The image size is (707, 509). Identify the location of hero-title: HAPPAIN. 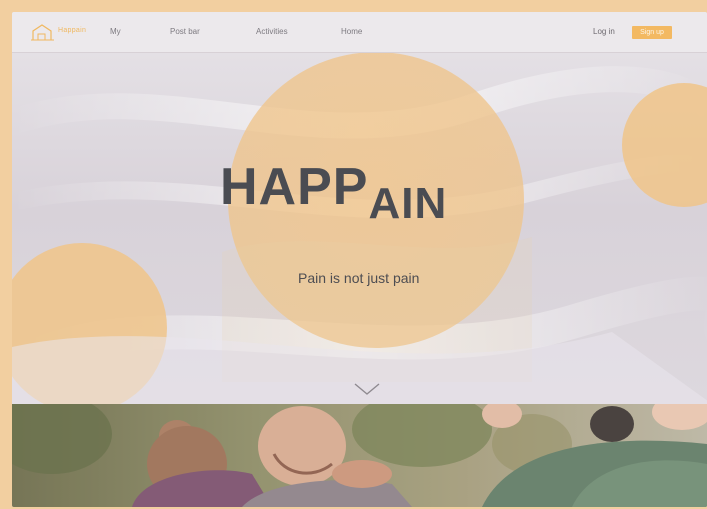
(333, 192).